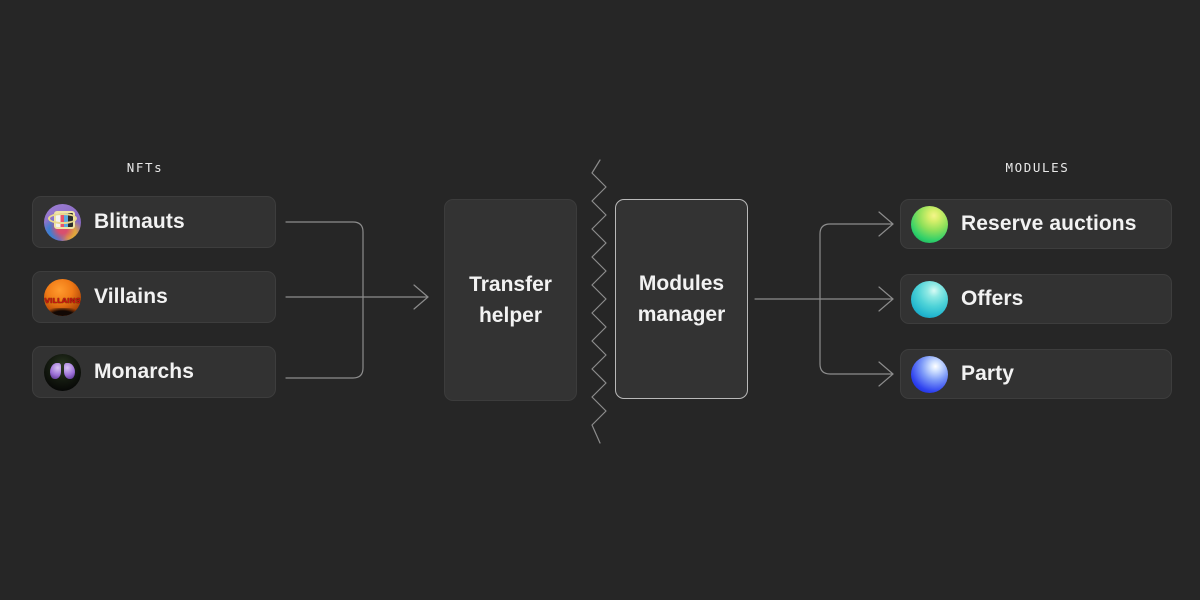 The height and width of the screenshot is (600, 1200). Describe the element at coordinates (988, 373) in the screenshot. I see `module-card-label: Party` at that location.